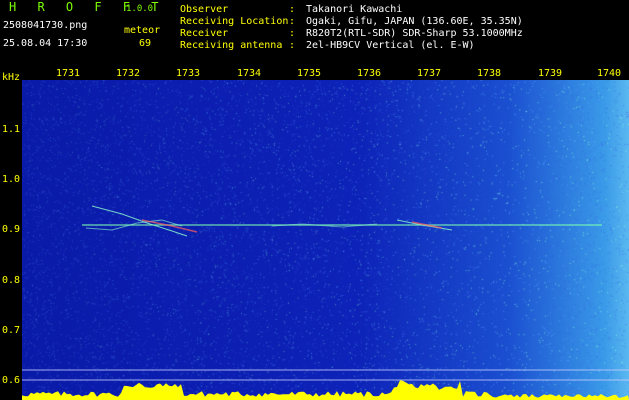  Describe the element at coordinates (429, 73) in the screenshot. I see `time-tick: 1737` at that location.